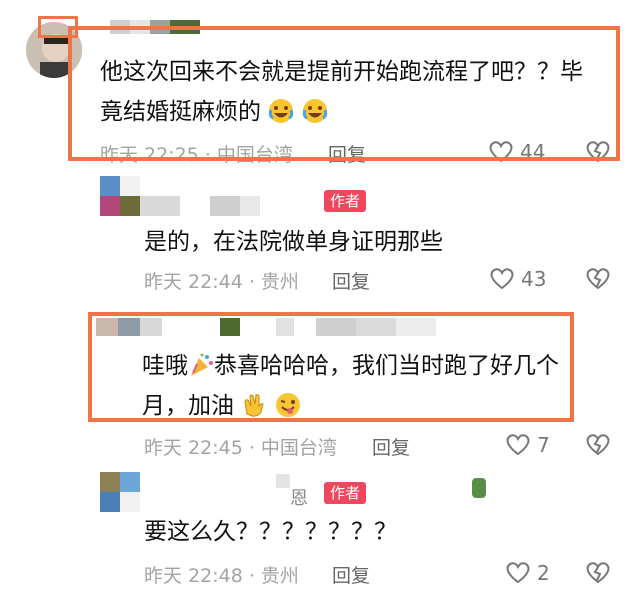 The width and height of the screenshot is (640, 594). What do you see at coordinates (270, 532) in the screenshot?
I see `comment-text: 要这么久？？？？？？？` at bounding box center [270, 532].